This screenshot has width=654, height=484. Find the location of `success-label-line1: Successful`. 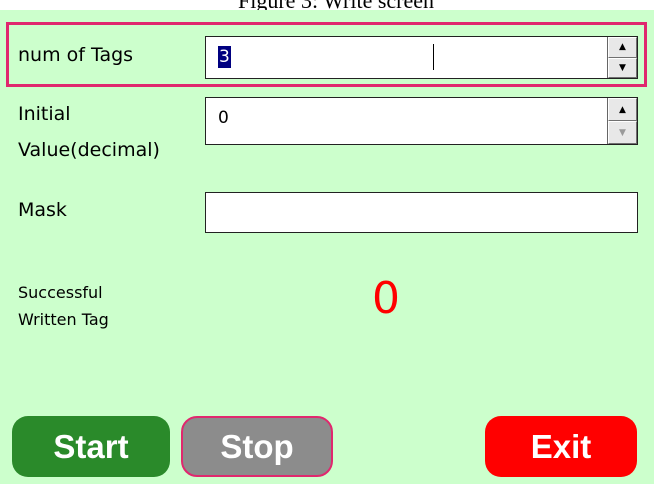

success-label-line1: Successful is located at coordinates (60, 292).